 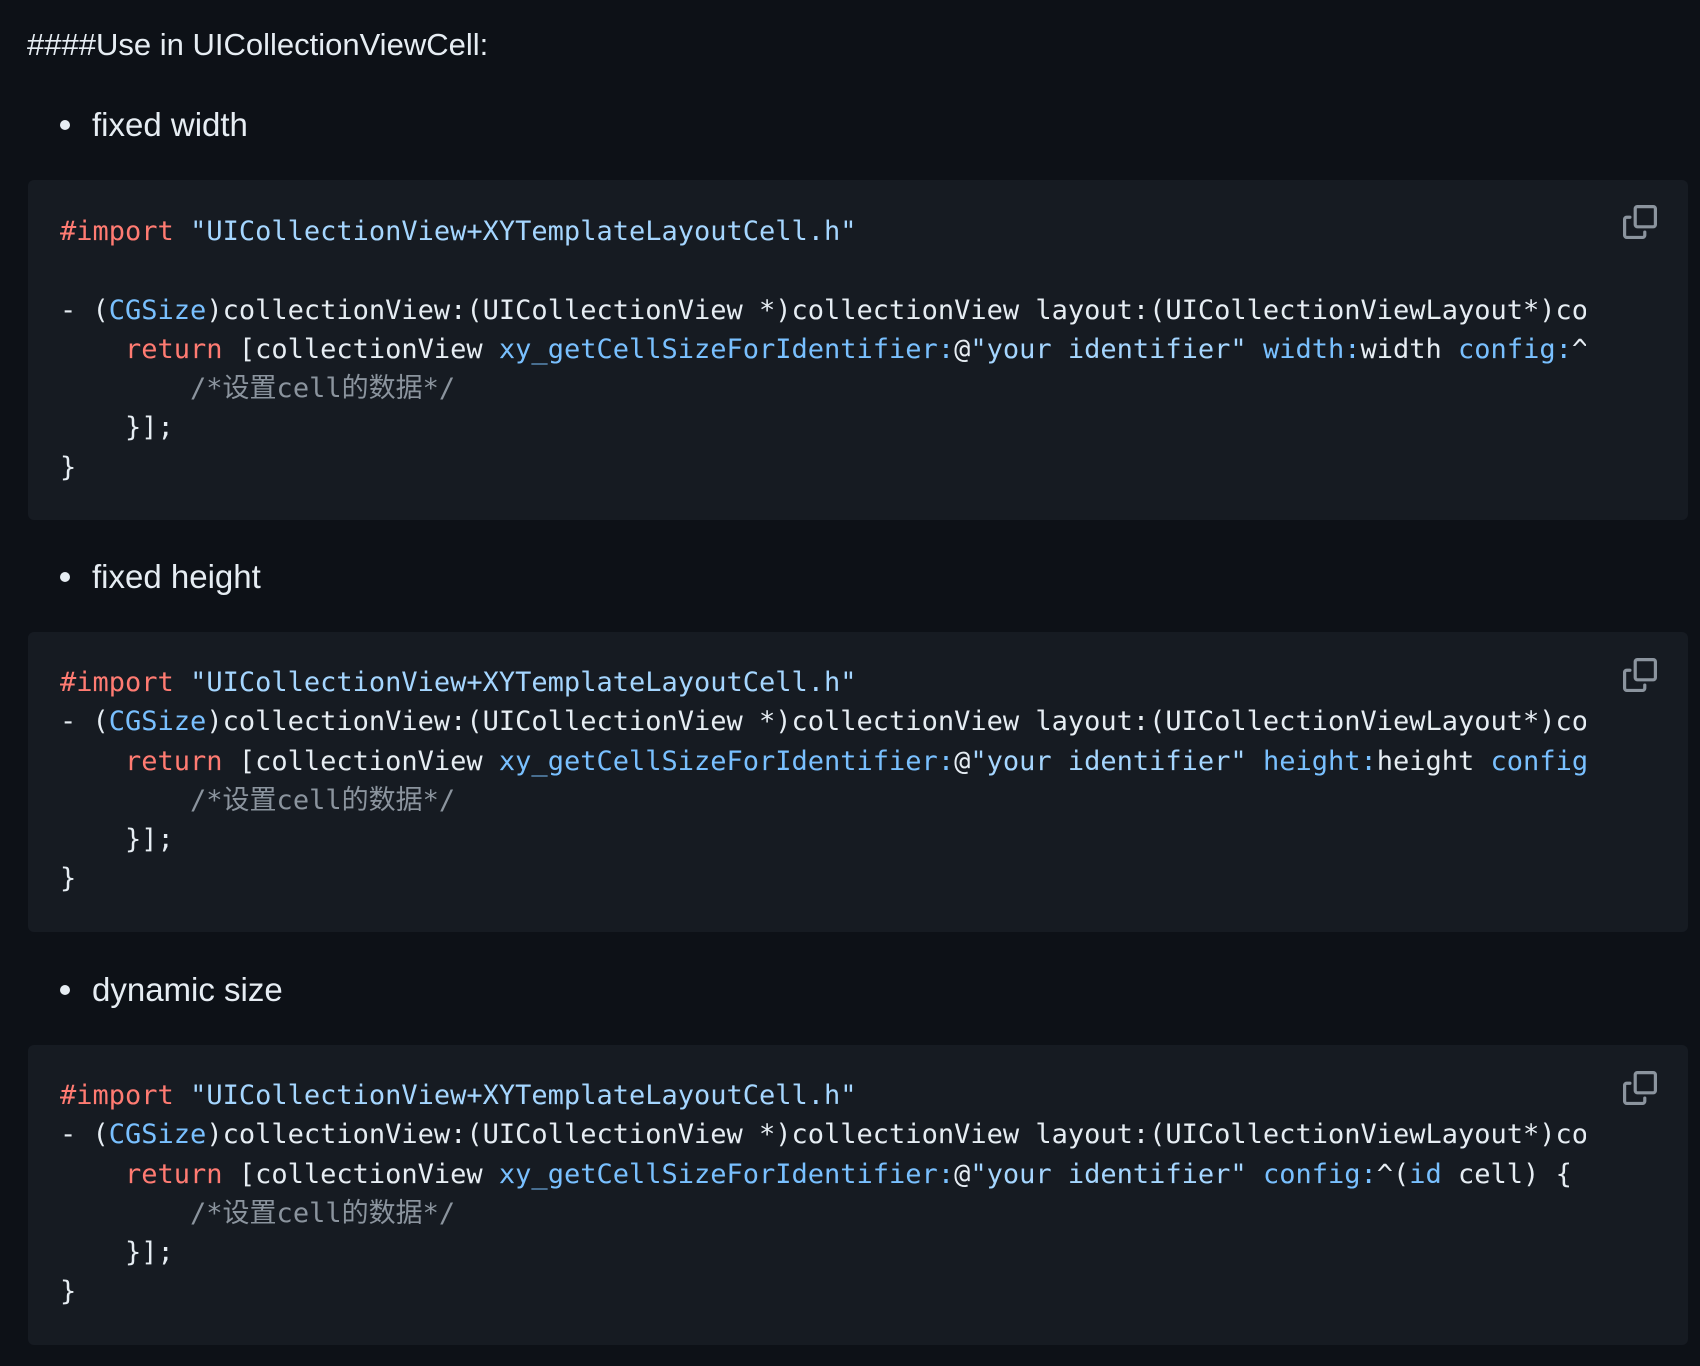 I want to click on bullet-item-fixed-width: fixed width, so click(x=154, y=125).